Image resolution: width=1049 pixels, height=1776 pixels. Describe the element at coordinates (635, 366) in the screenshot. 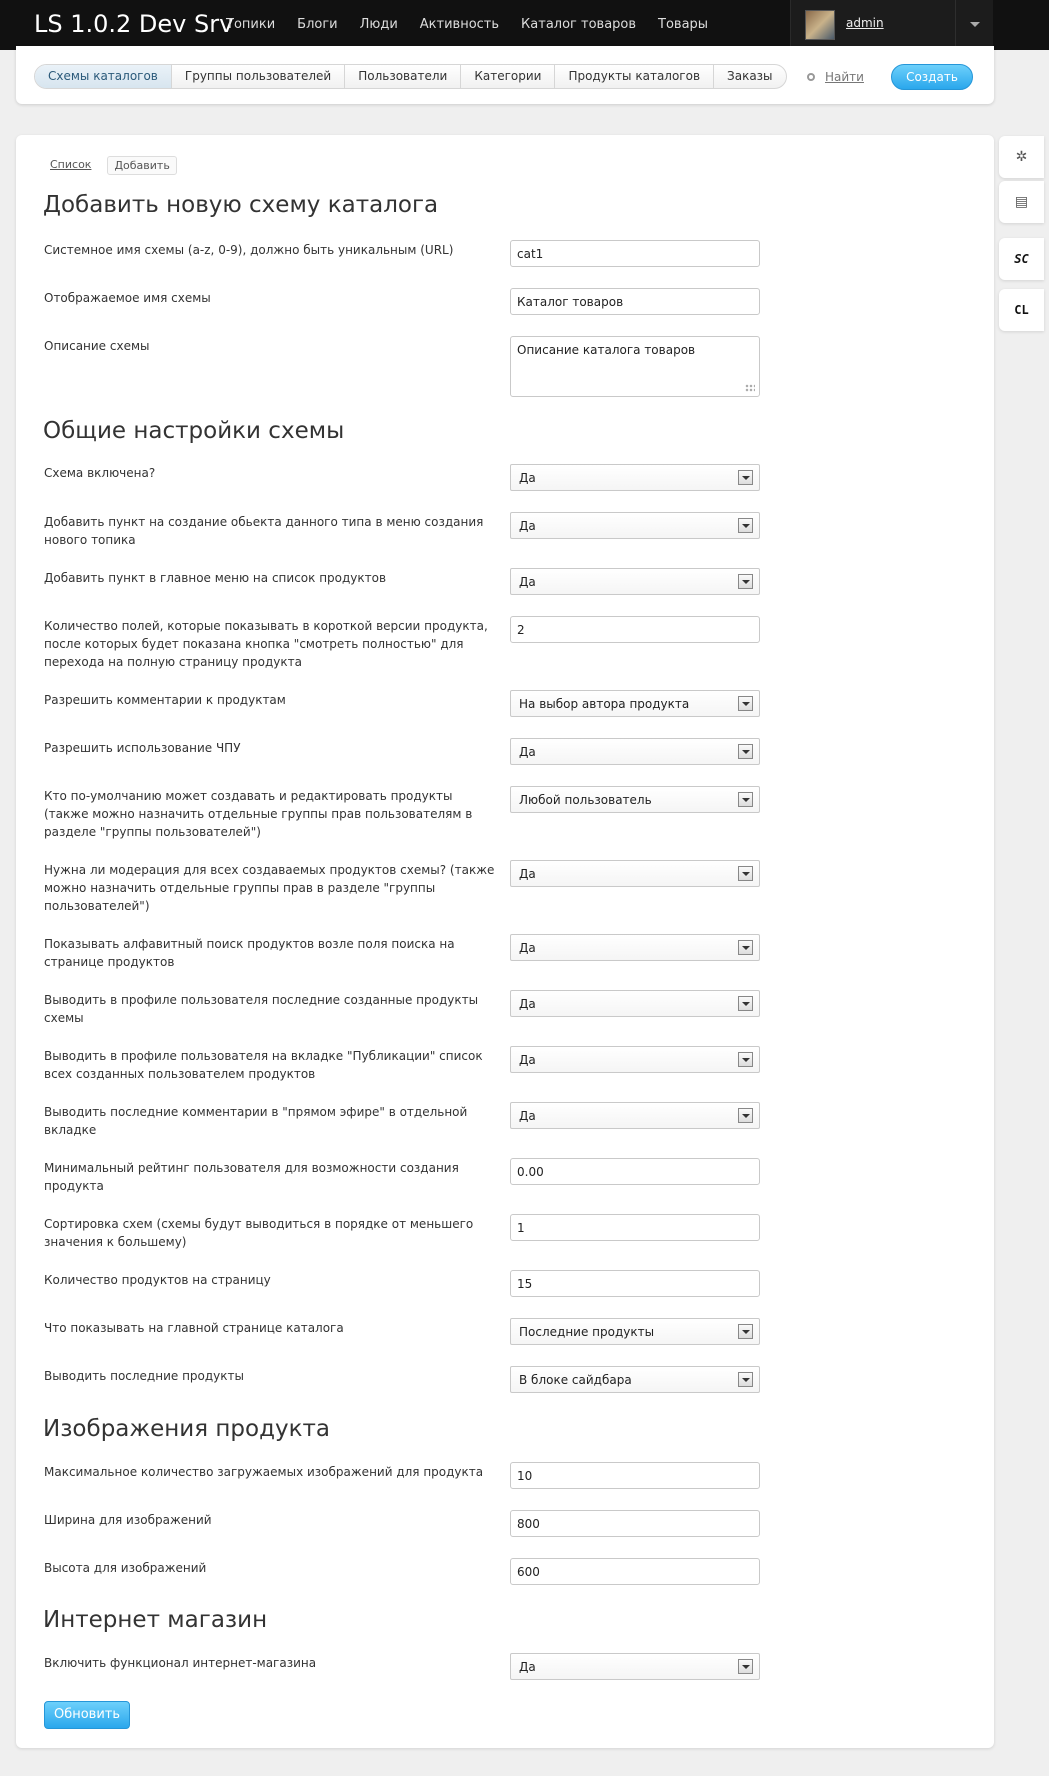

I see `description-textarea: Описание каталога товаров` at that location.